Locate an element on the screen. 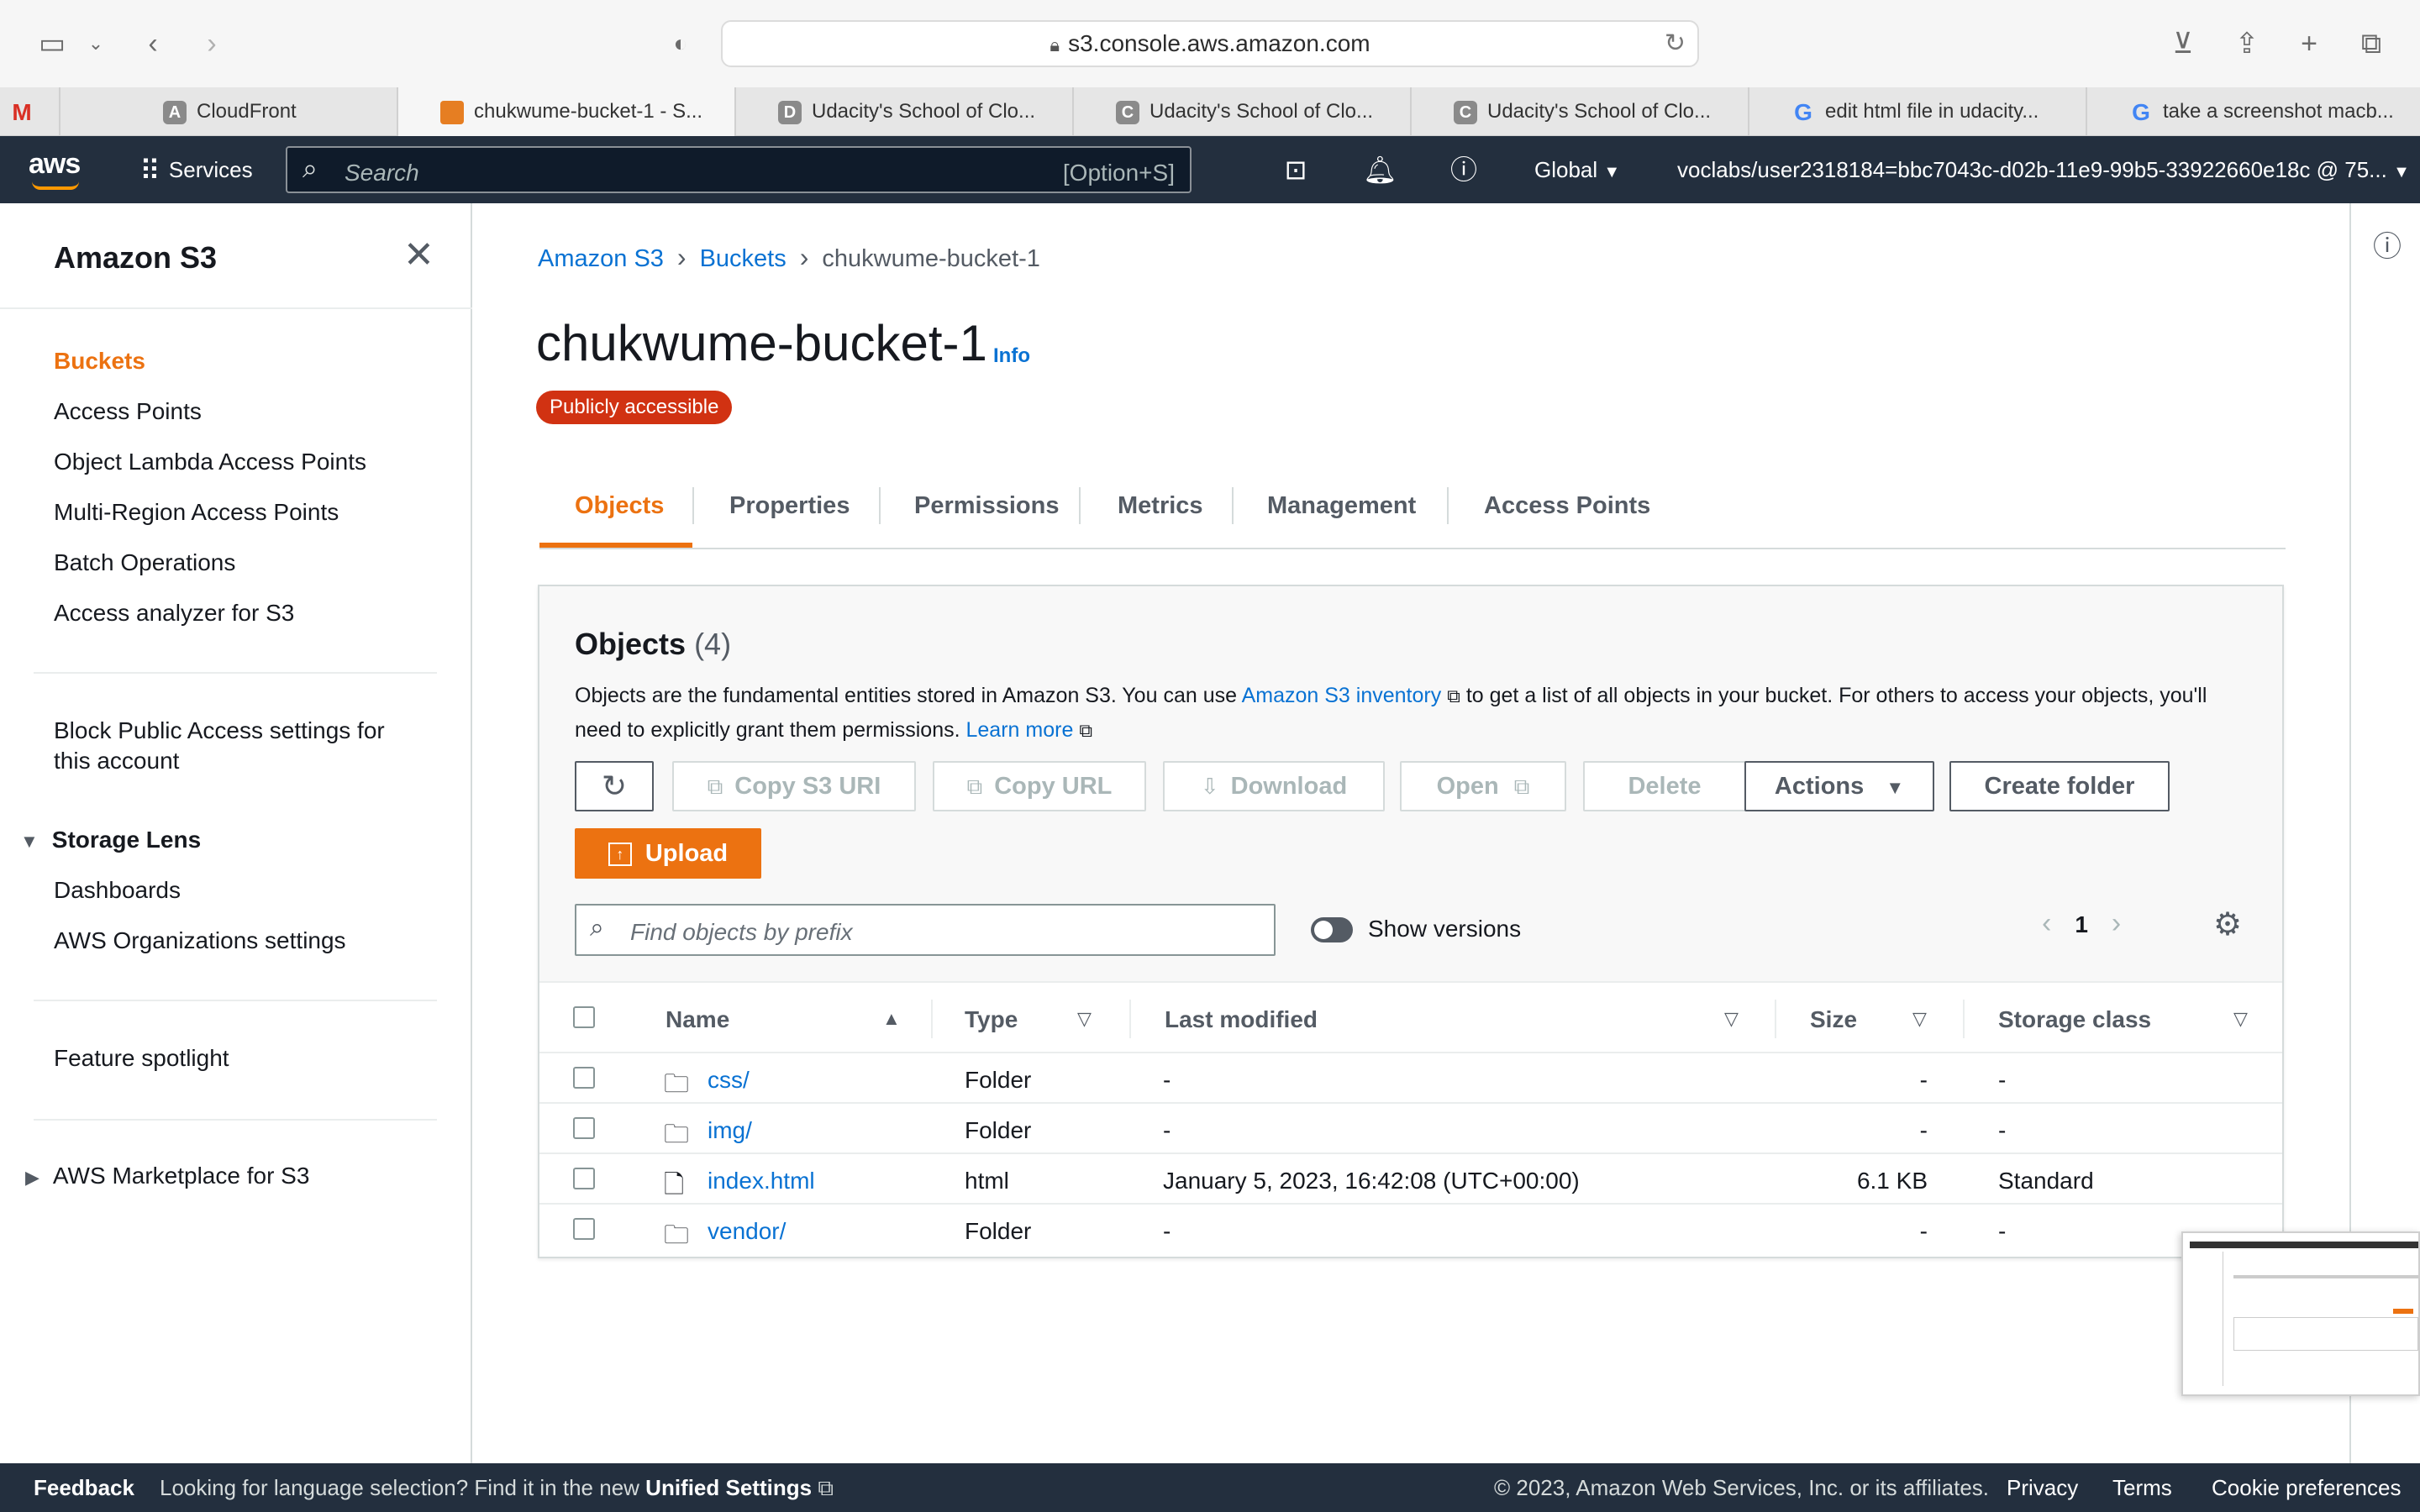 This screenshot has width=2420, height=1512. new-tab-icon: + is located at coordinates (2309, 43).